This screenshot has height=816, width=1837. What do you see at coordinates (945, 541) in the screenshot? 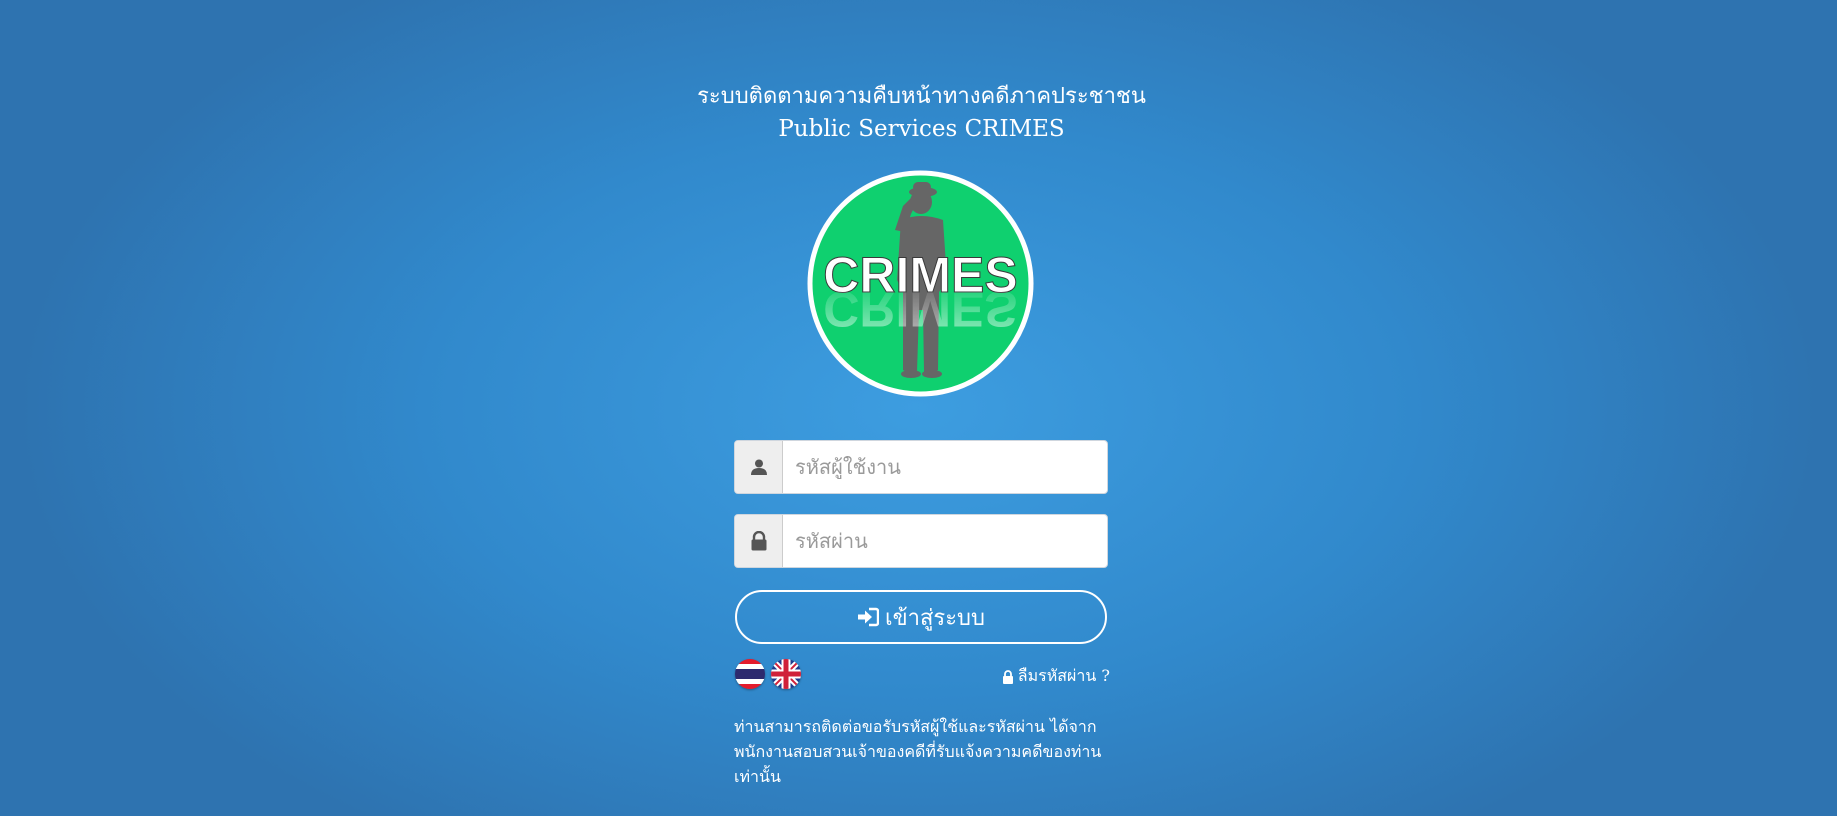
I see `password-input` at bounding box center [945, 541].